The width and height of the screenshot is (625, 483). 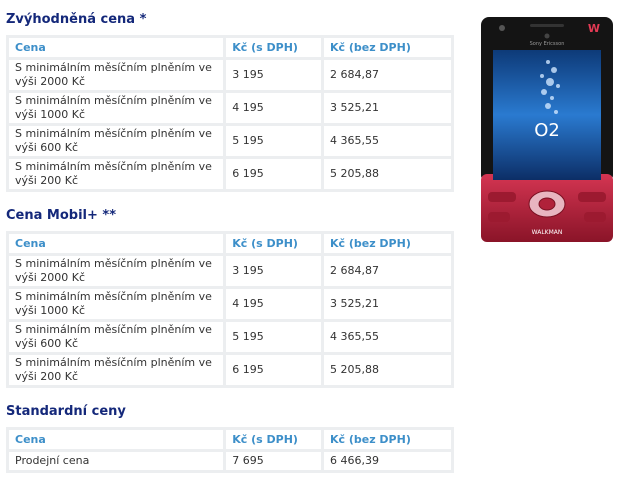 I want to click on walkman-w-icon: W, so click(x=594, y=28).